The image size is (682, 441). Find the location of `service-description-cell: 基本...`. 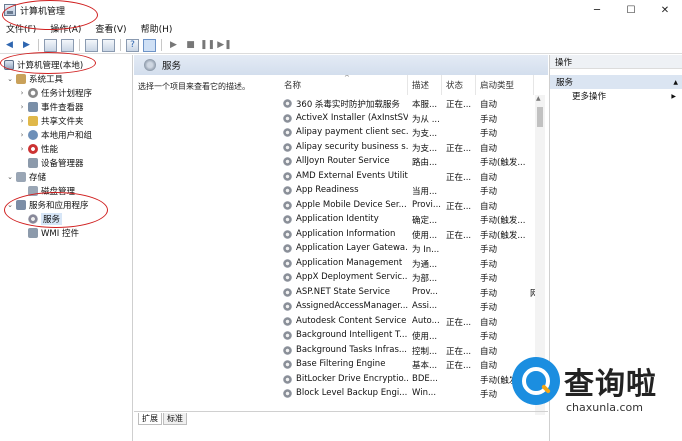

service-description-cell: 基本... is located at coordinates (425, 366).